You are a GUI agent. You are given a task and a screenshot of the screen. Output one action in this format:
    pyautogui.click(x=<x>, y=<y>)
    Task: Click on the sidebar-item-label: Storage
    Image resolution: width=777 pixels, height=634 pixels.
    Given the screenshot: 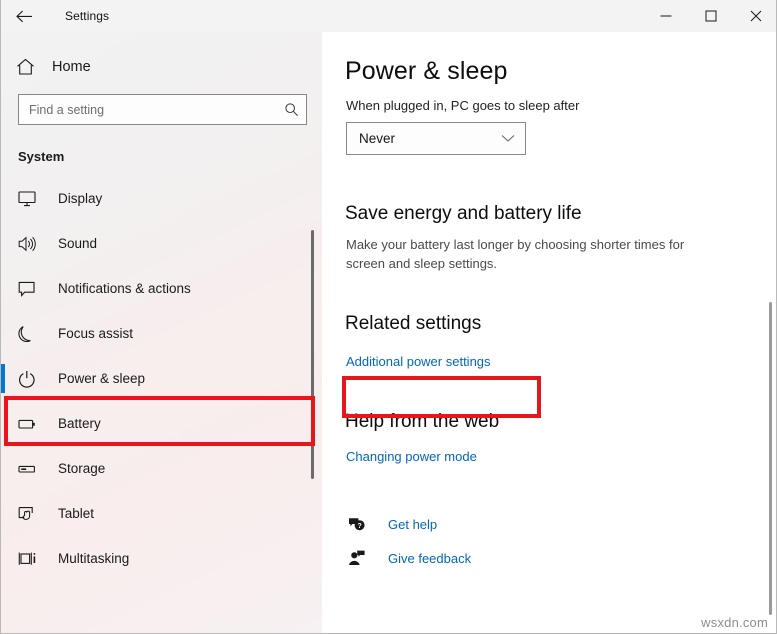 What is the action you would take?
    pyautogui.click(x=82, y=468)
    